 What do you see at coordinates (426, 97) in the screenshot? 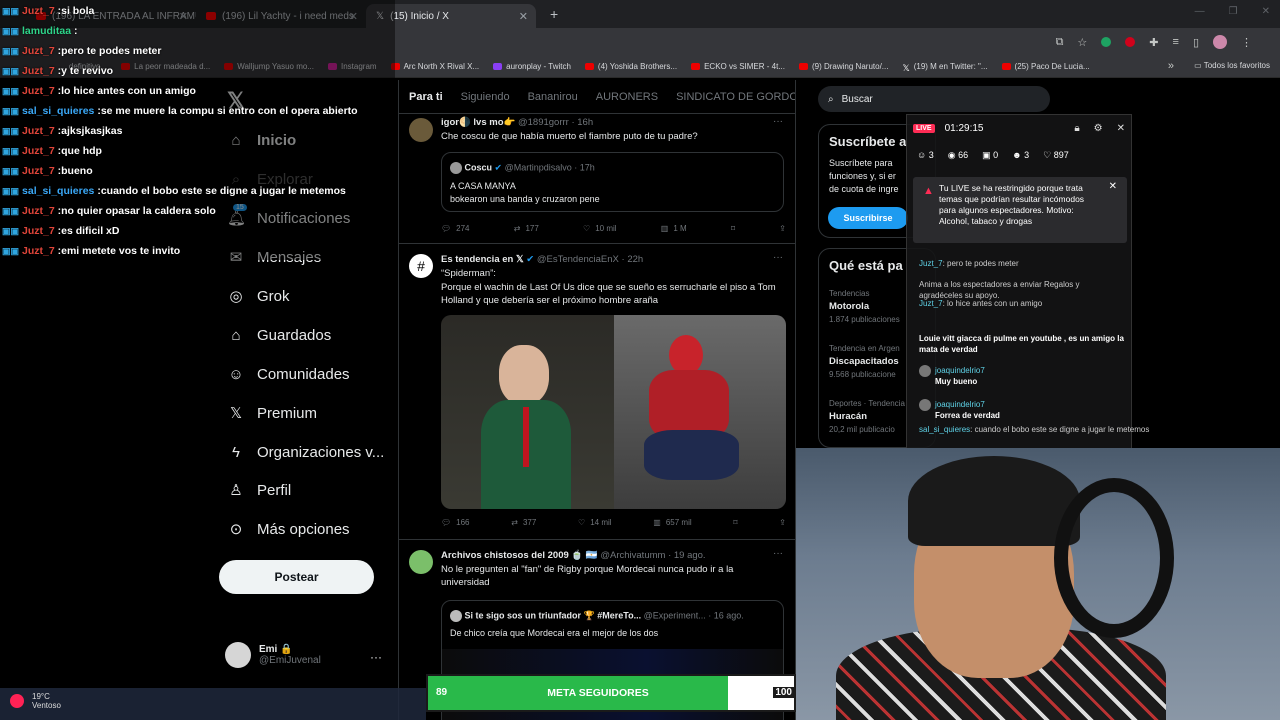
I see `tab-for-you: Para ti` at bounding box center [426, 97].